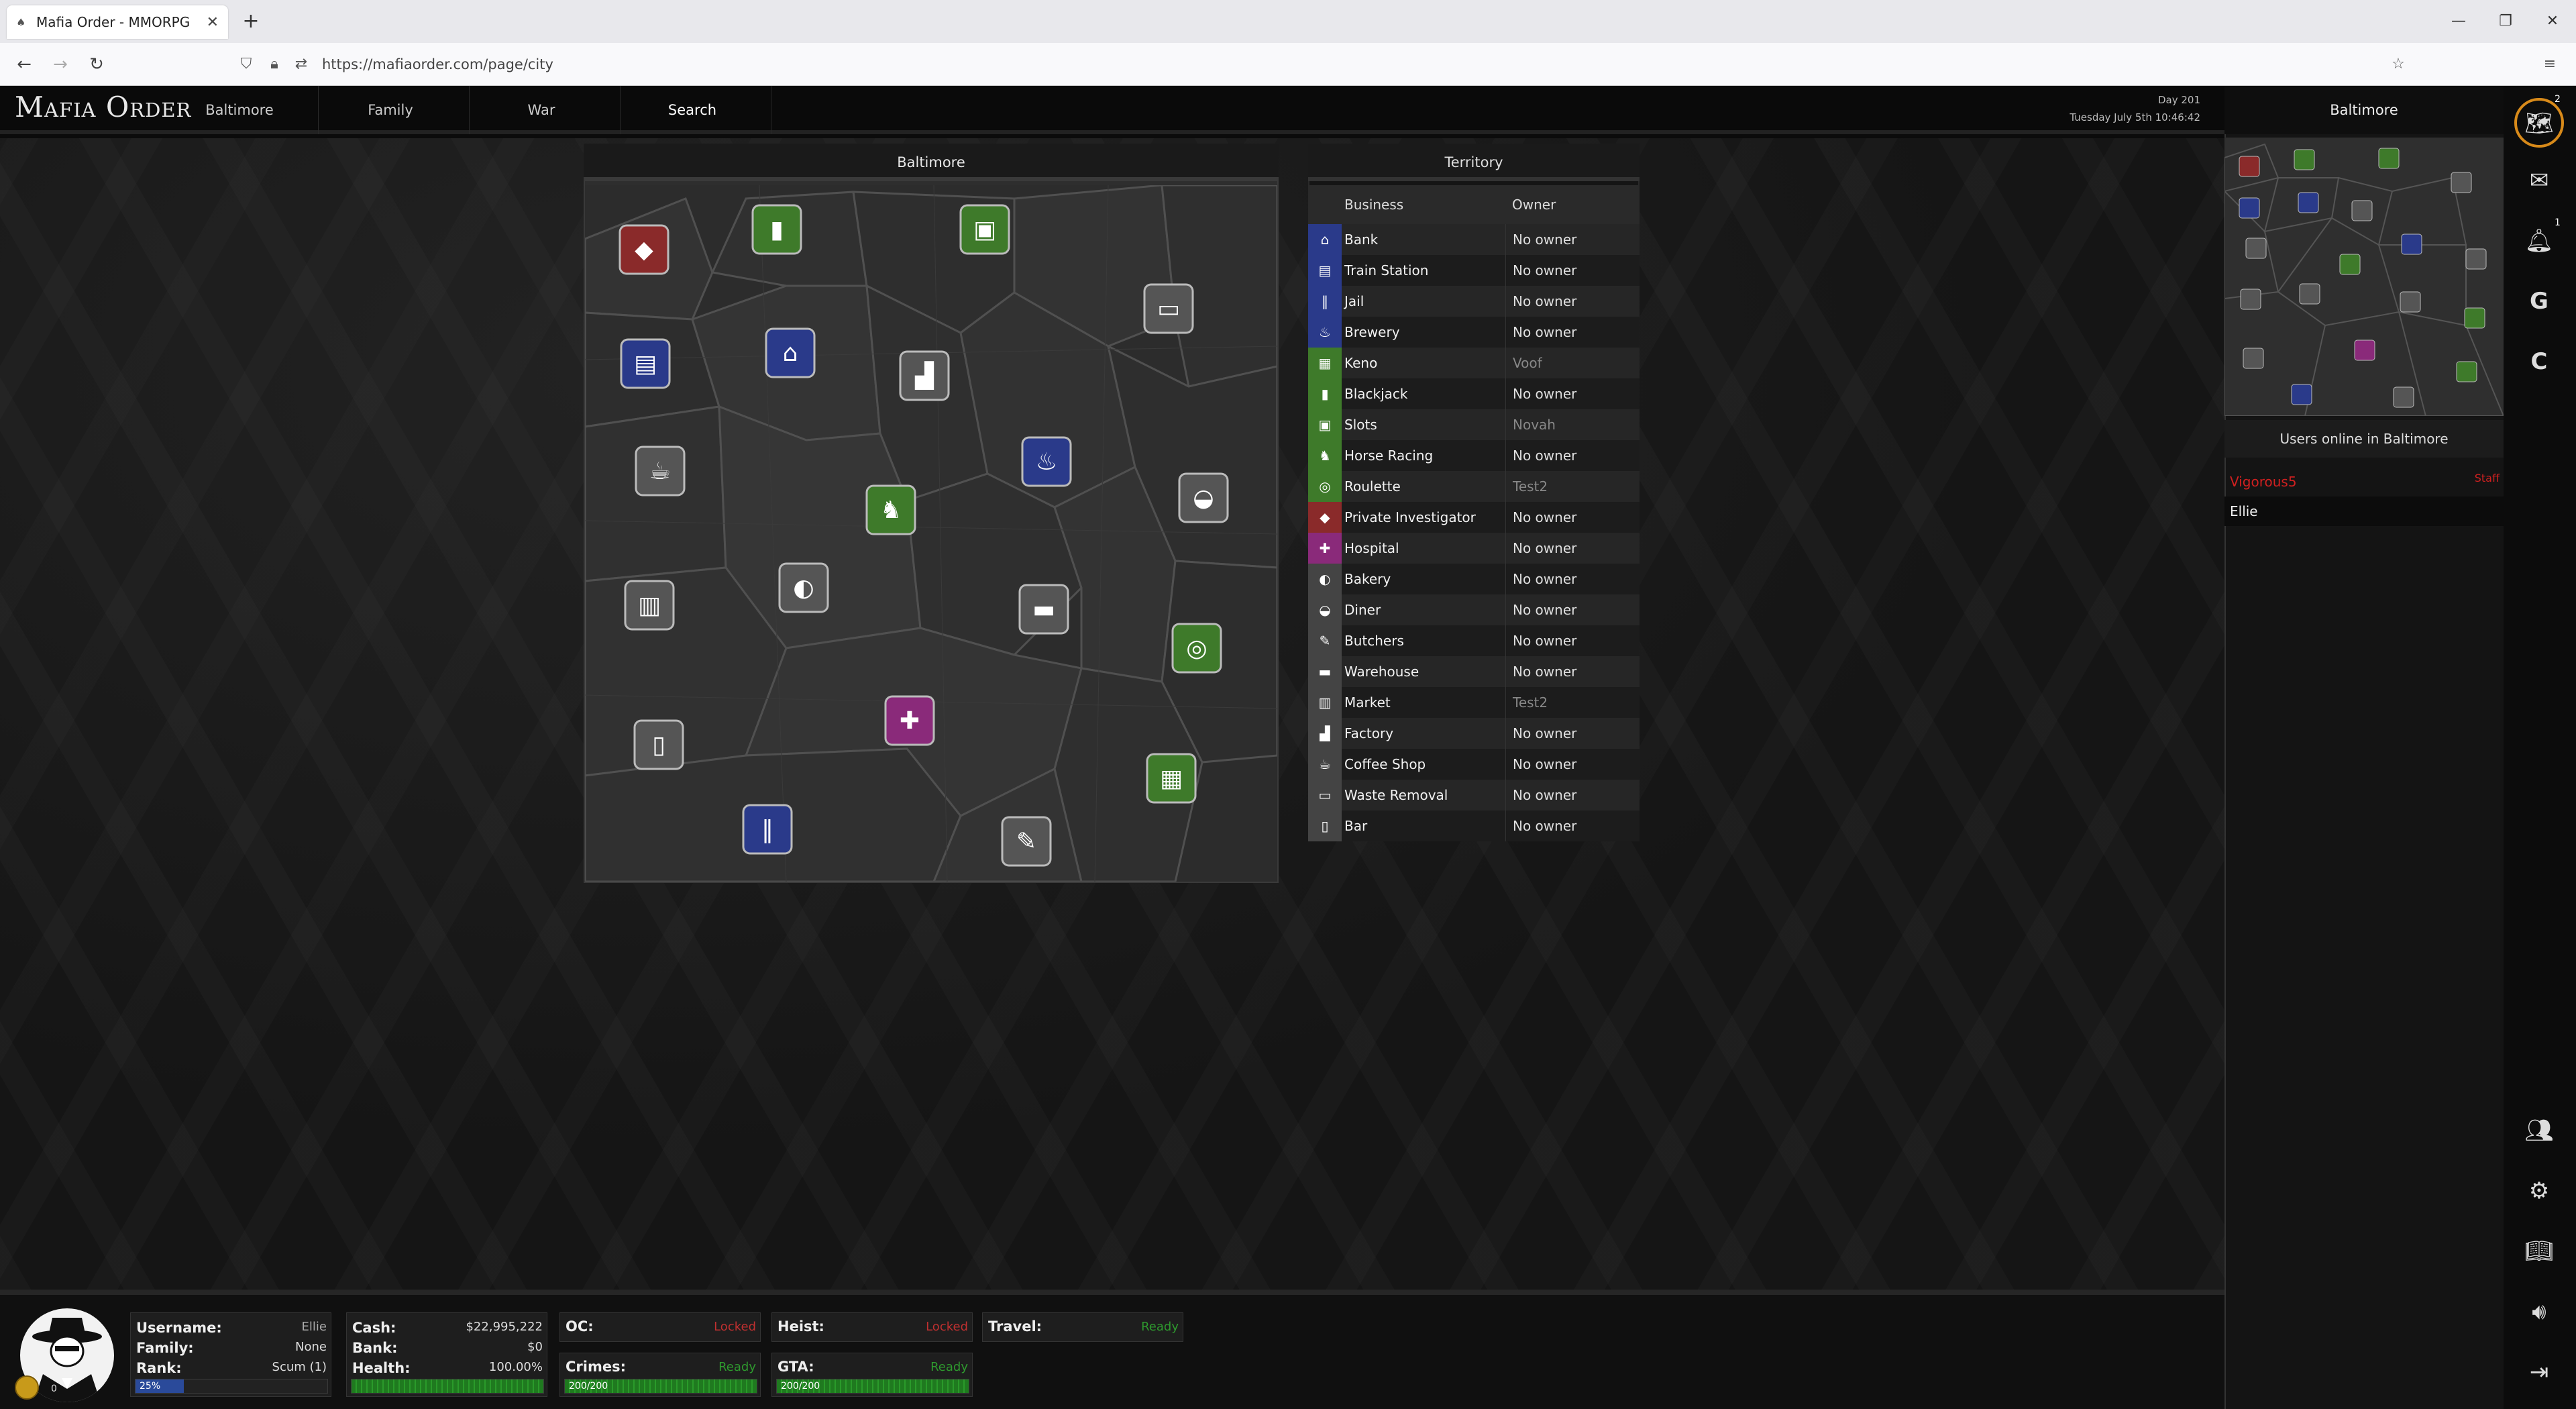  I want to click on url-bar: https://mafiaorder.com/page/city, so click(925, 64).